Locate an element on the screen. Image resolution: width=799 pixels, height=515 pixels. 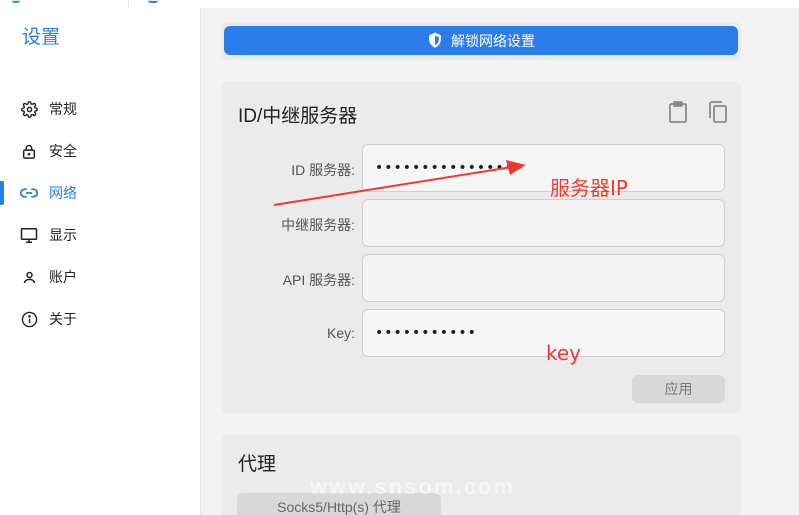
sidebar-item-label: 账户 is located at coordinates (63, 277).